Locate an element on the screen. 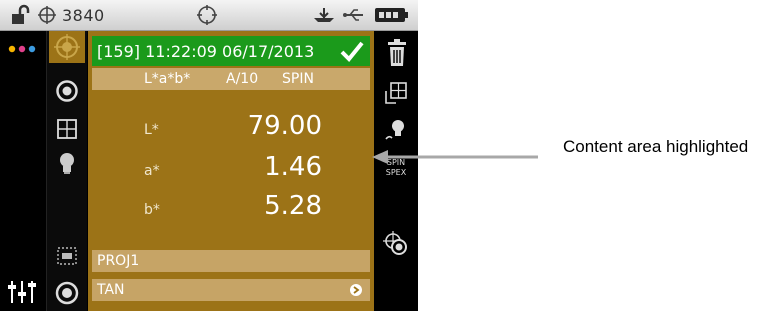  status-bar: 3840 is located at coordinates (209, 15).